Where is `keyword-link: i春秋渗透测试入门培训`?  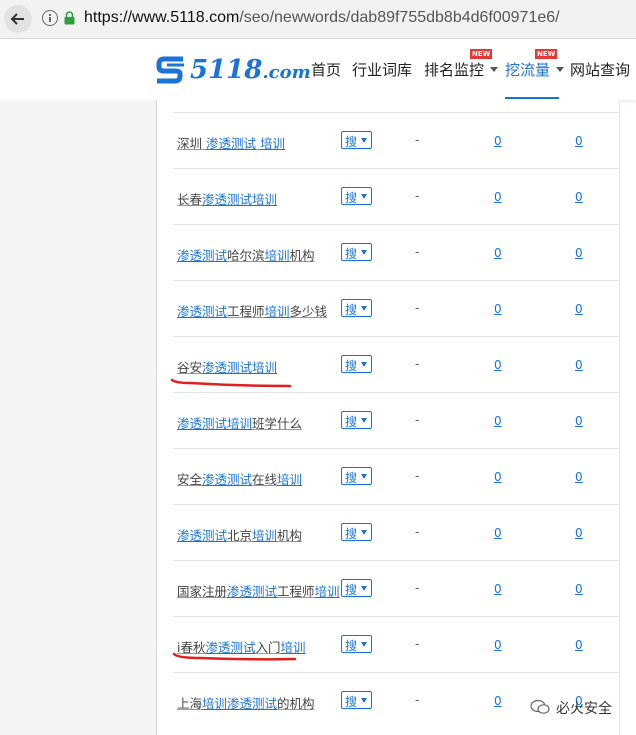
keyword-link: i春秋渗透测试入门培训 is located at coordinates (241, 646).